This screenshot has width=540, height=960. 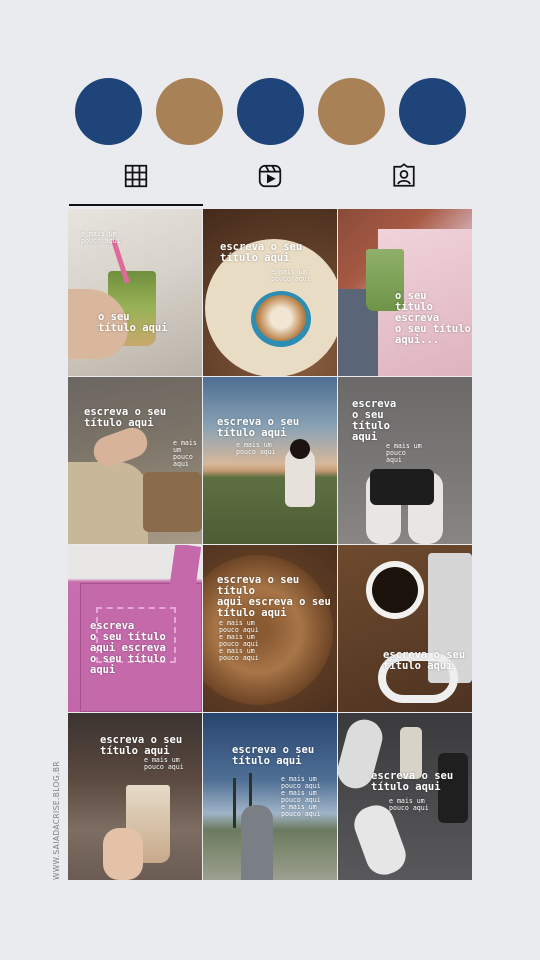 I want to click on tagged-icon, so click(x=404, y=175).